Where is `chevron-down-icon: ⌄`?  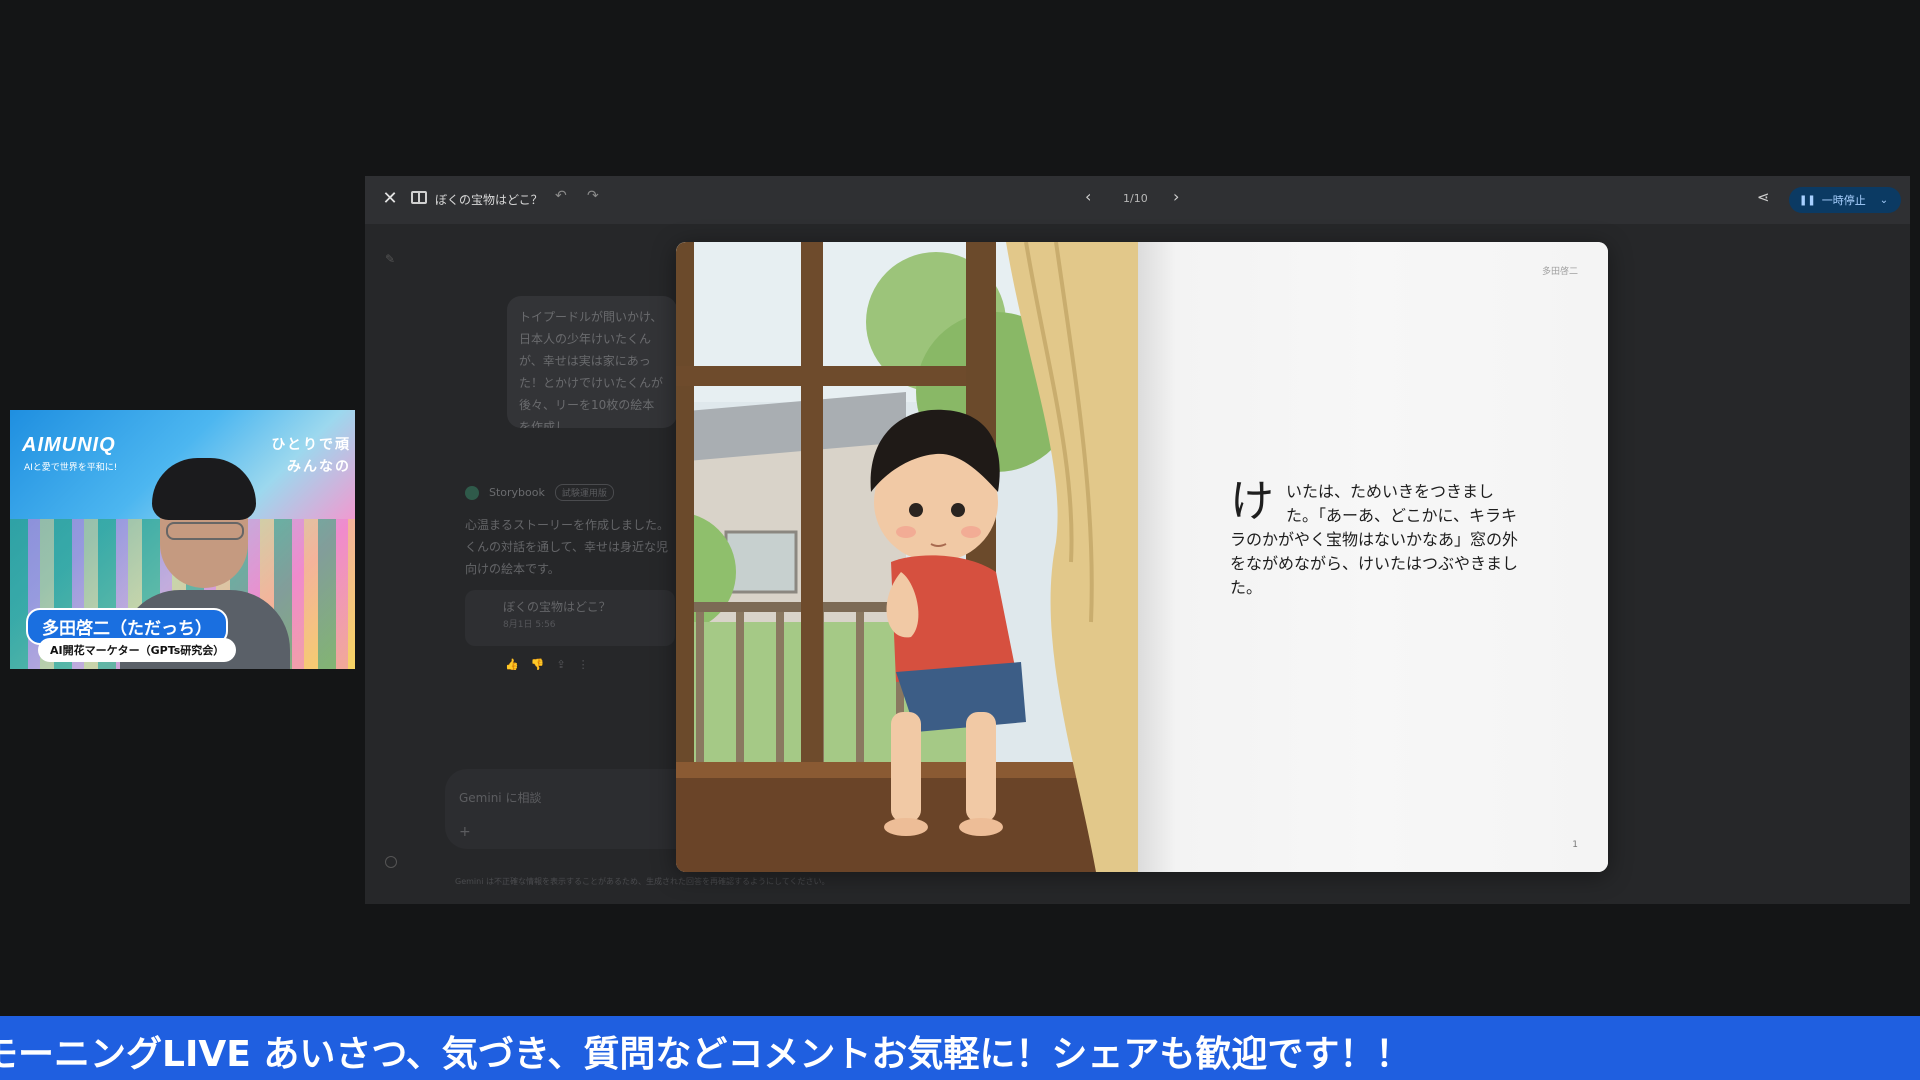
chevron-down-icon: ⌄ is located at coordinates (1884, 200).